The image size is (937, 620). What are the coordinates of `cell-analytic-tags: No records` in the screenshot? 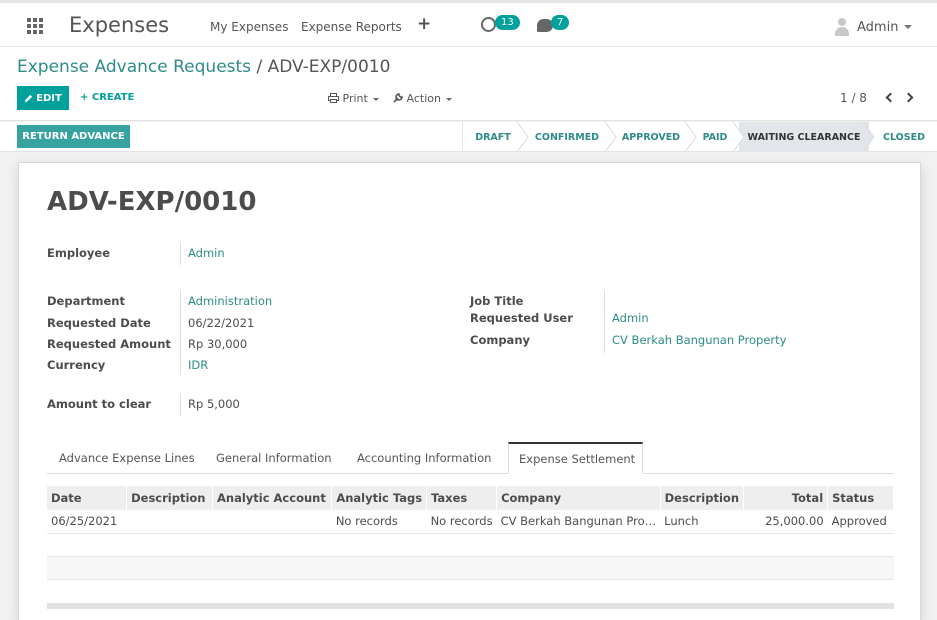 It's located at (379, 522).